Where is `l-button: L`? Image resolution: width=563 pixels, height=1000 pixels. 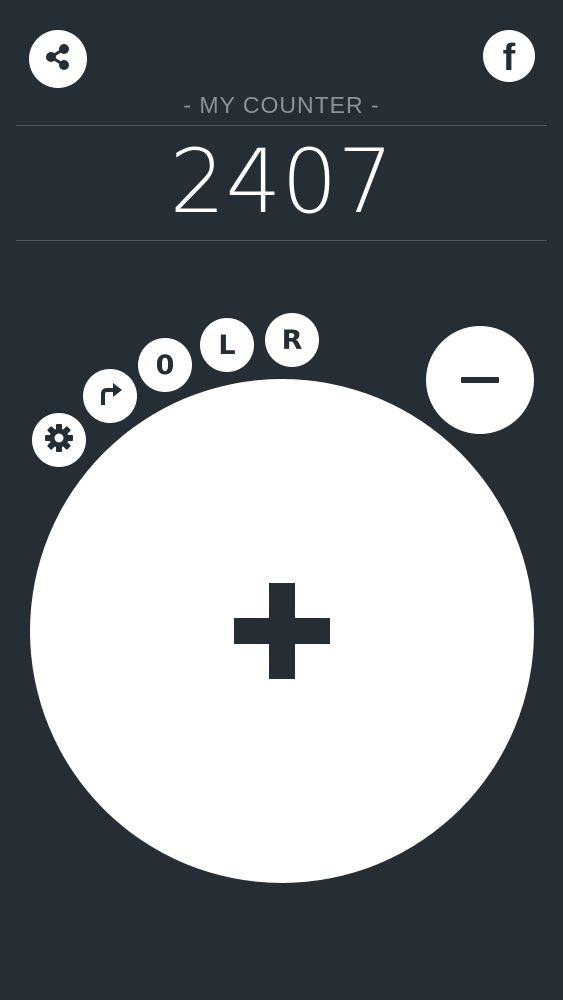
l-button: L is located at coordinates (227, 345).